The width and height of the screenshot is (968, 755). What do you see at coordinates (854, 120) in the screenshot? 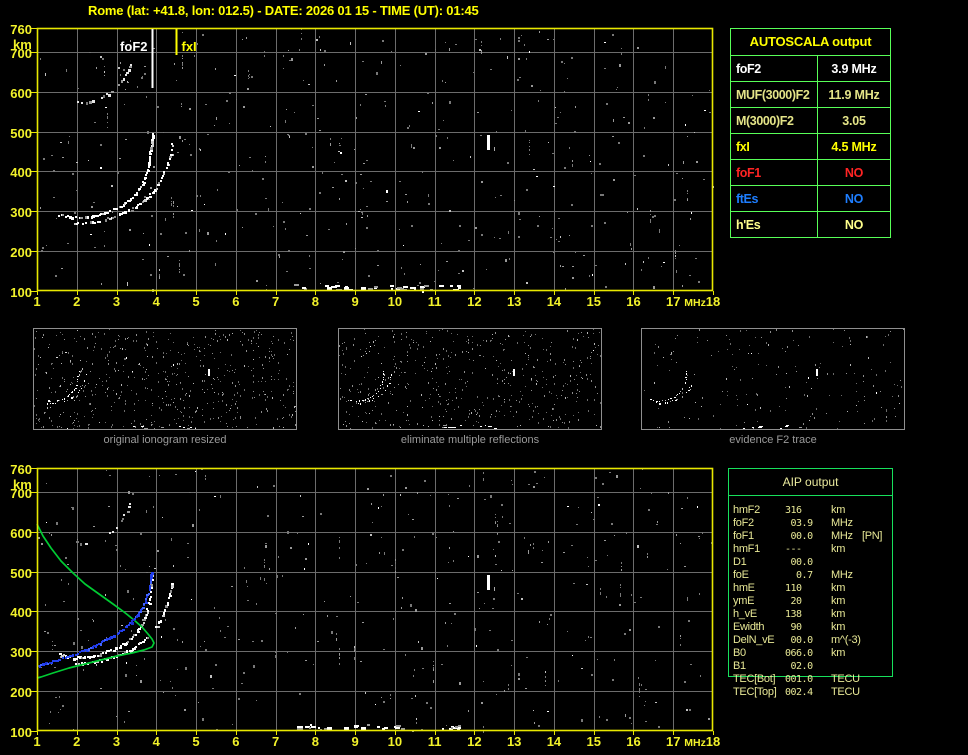
I see `autoscala-row-value: 3.05` at bounding box center [854, 120].